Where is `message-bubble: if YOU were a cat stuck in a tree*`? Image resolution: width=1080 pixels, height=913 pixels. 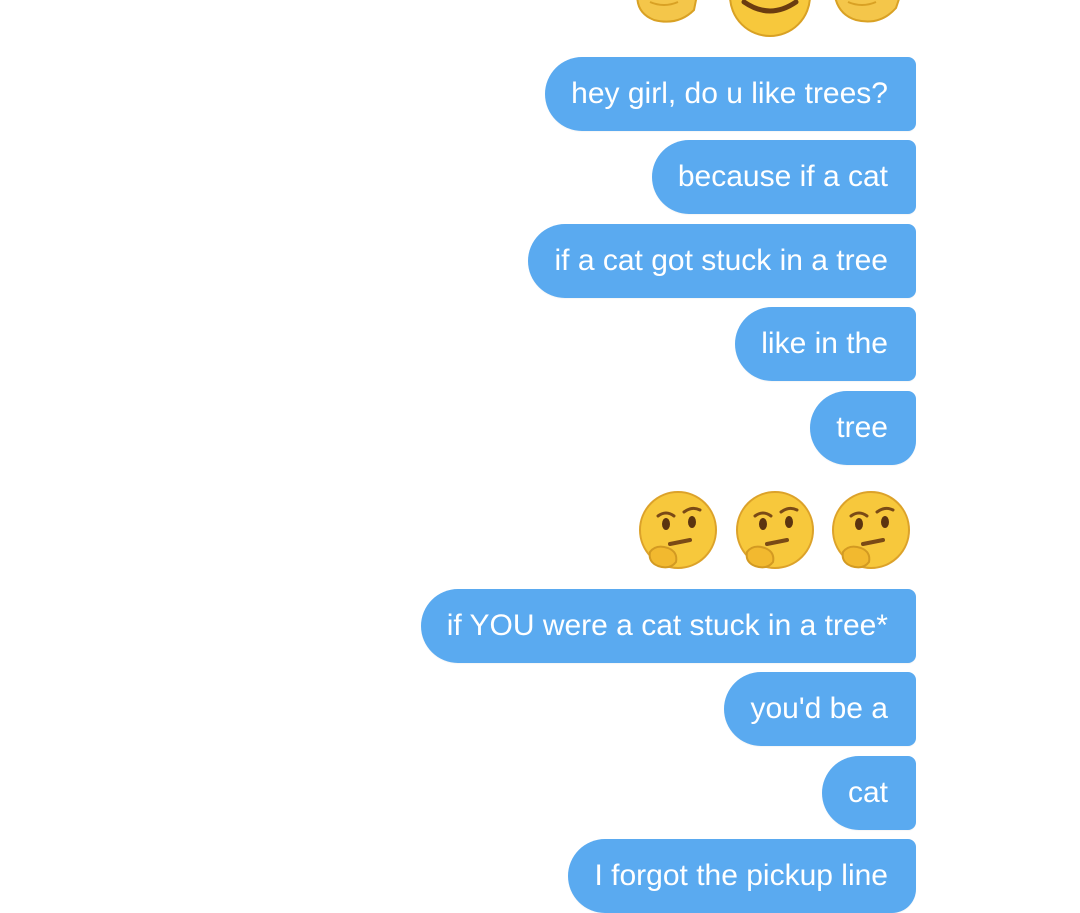 message-bubble: if YOU were a cat stuck in a tree* is located at coordinates (668, 626).